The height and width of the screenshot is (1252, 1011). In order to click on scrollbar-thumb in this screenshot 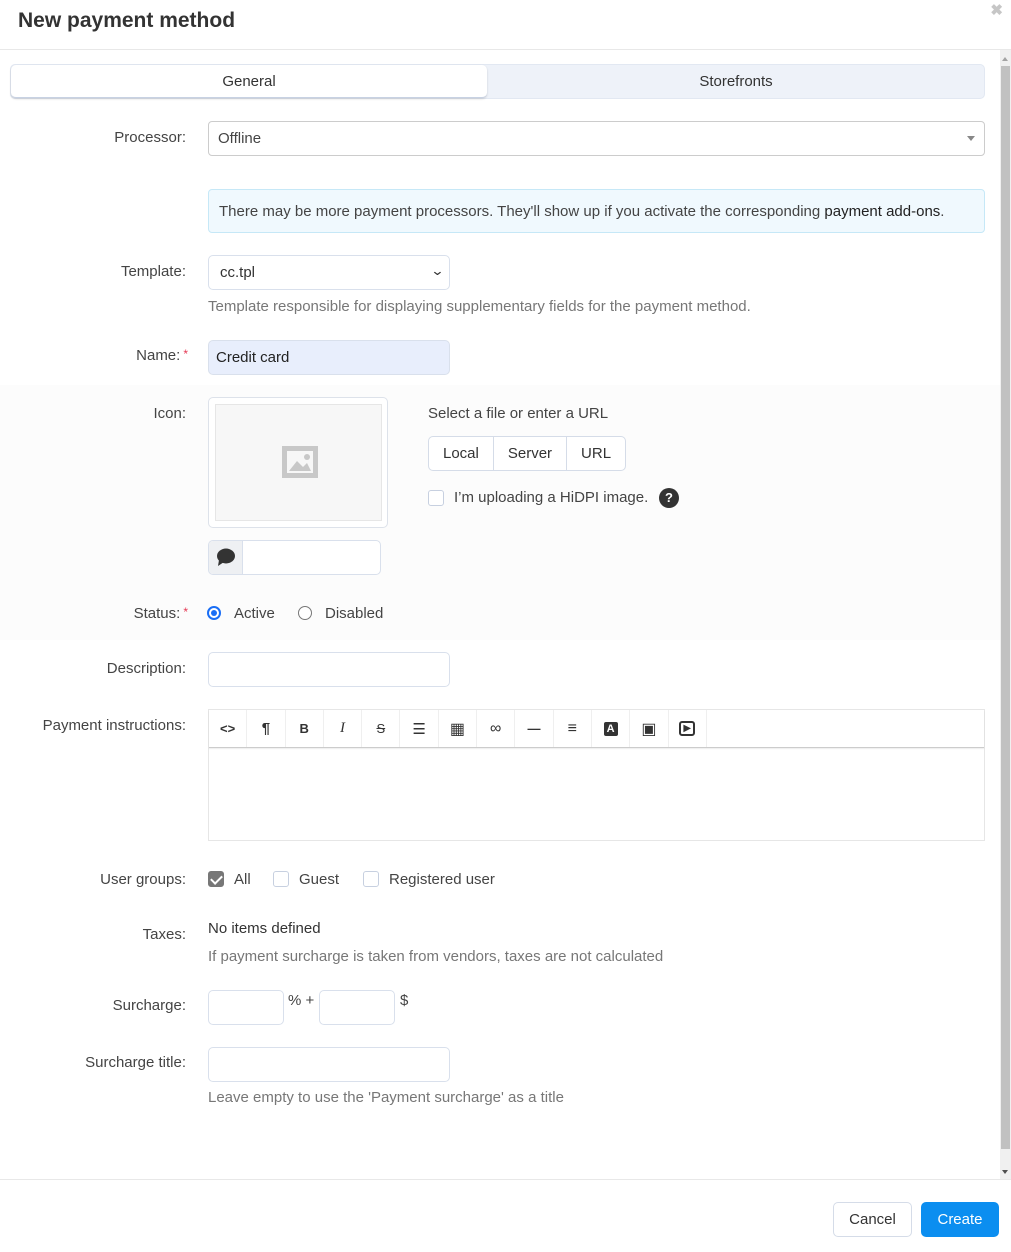, I will do `click(1005, 607)`.